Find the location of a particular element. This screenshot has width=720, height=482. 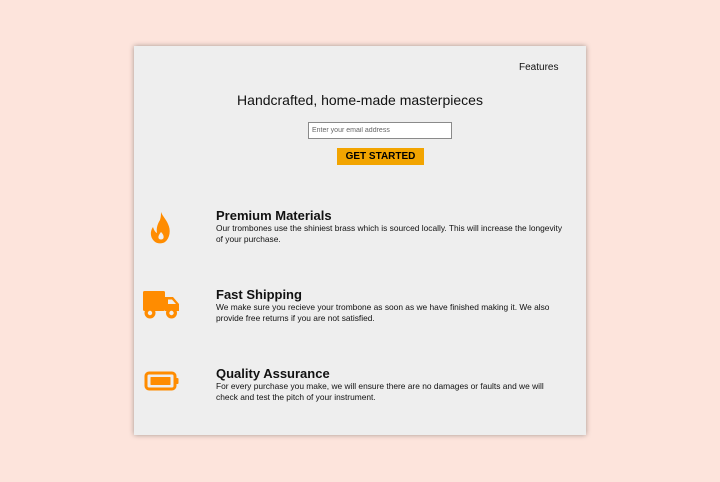

truck-icon is located at coordinates (161, 305).